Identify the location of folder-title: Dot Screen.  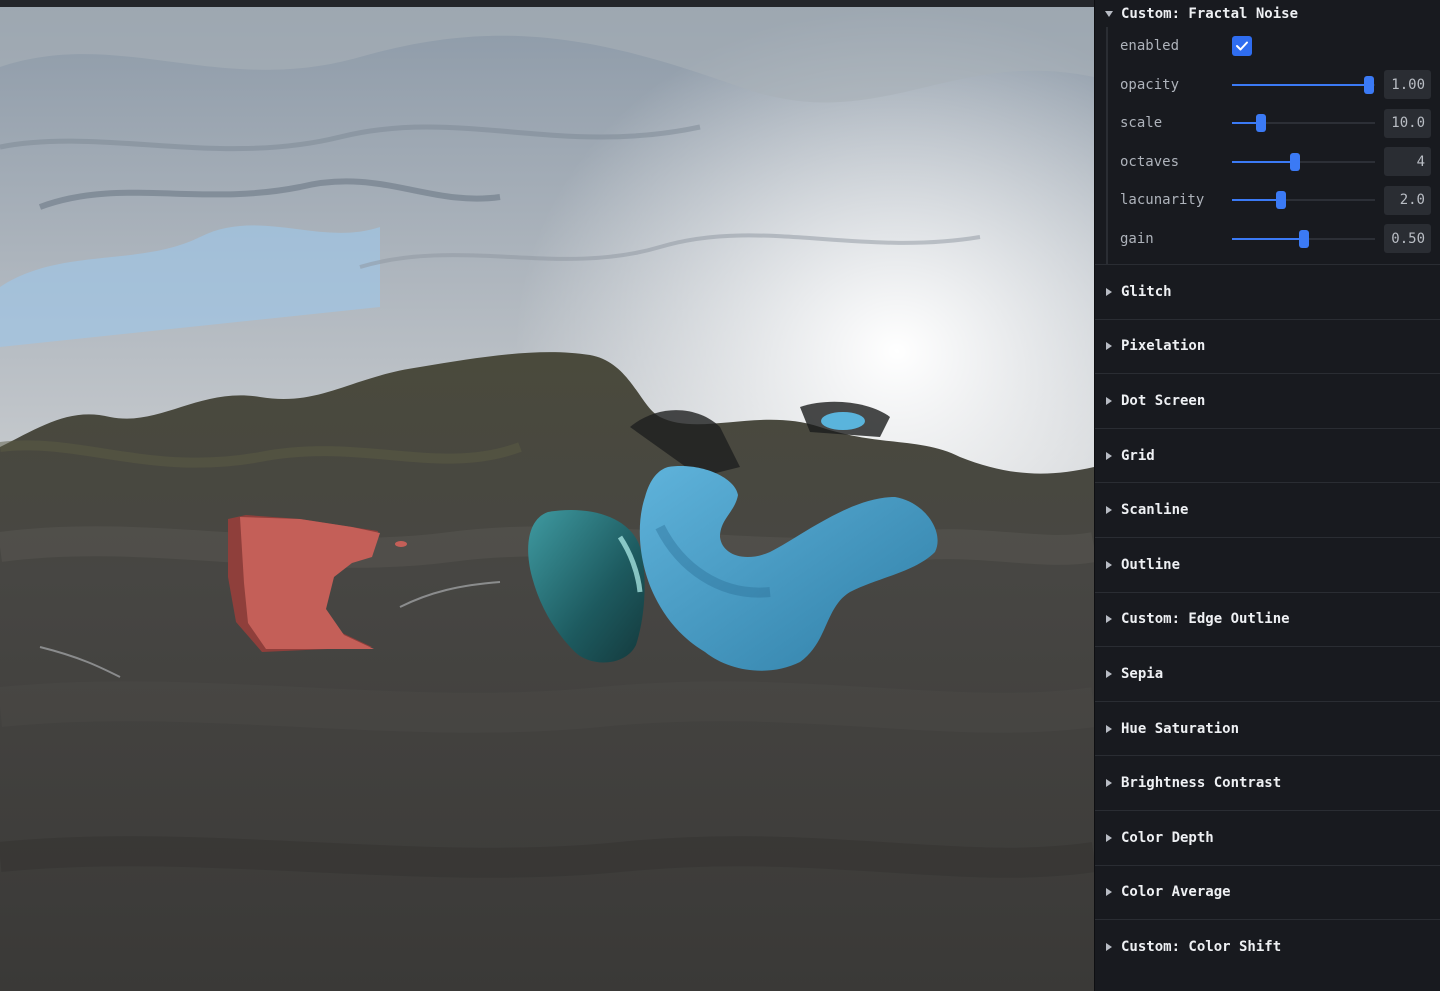
(1163, 400).